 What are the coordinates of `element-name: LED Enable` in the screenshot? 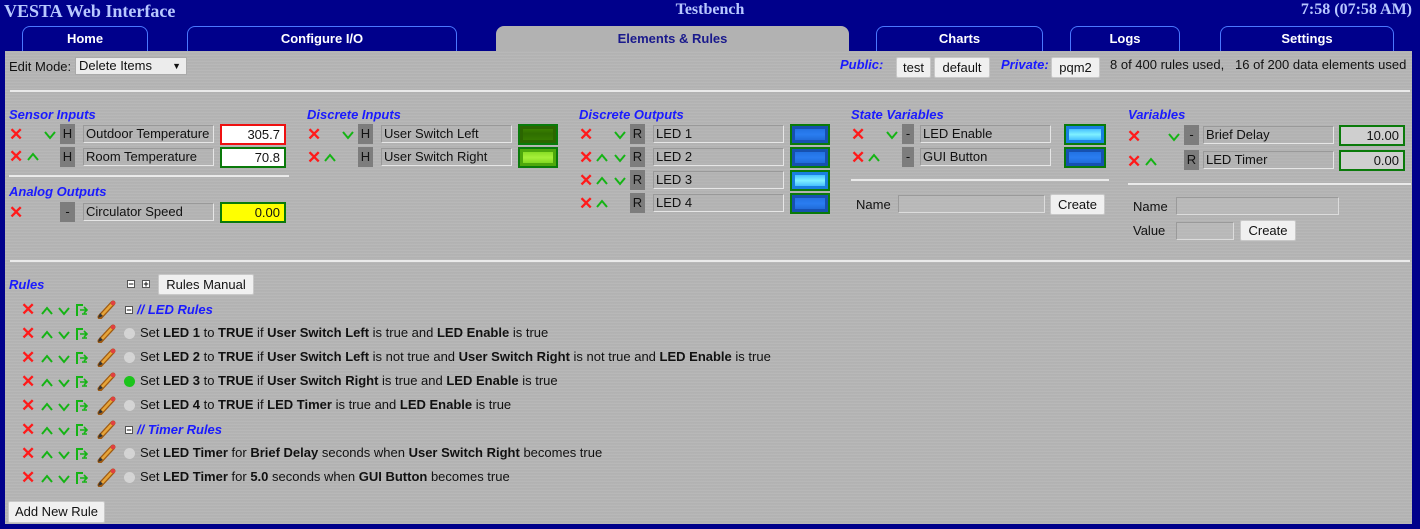 It's located at (985, 134).